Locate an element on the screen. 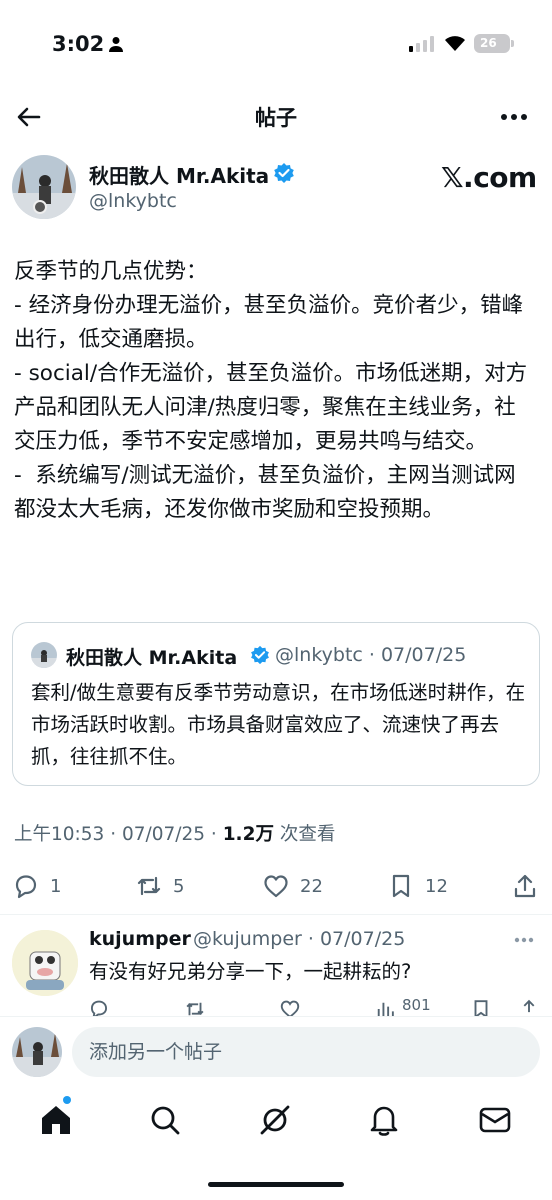 This screenshot has height=1200, width=552. status-time: 3:02 is located at coordinates (78, 44).